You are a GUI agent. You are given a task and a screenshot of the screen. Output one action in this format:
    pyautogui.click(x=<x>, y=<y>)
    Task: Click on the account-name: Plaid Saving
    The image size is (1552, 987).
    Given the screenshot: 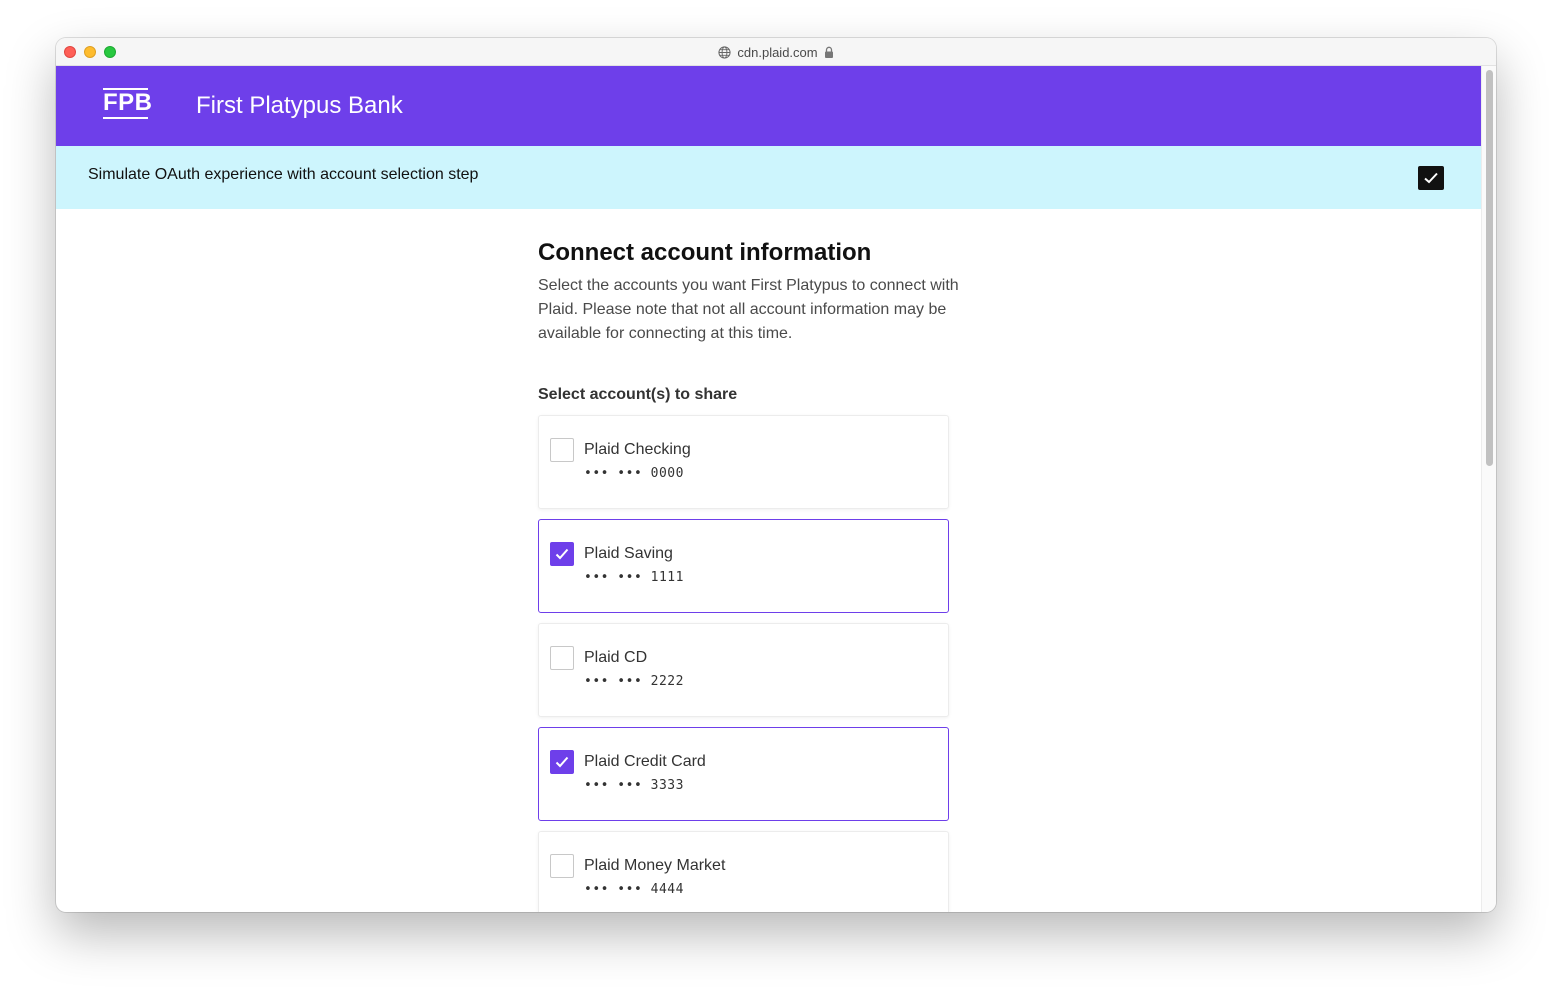 What is the action you would take?
    pyautogui.click(x=628, y=553)
    